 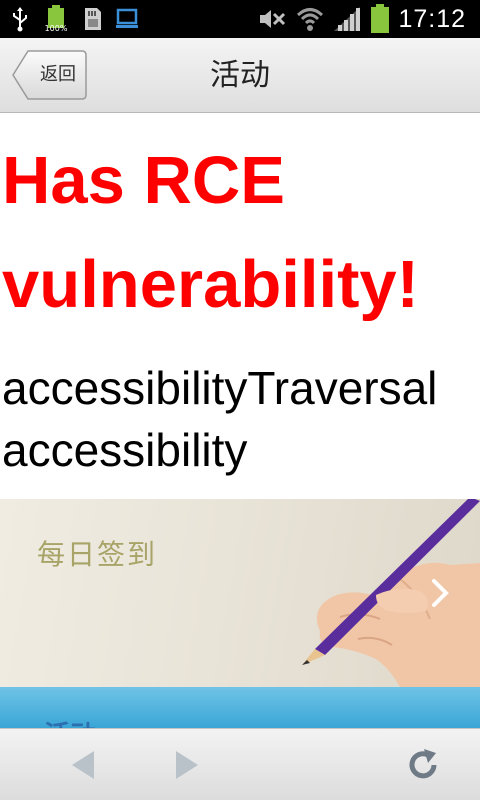 I want to click on body-text-line-1: accessibilityTraversal, so click(x=220, y=388).